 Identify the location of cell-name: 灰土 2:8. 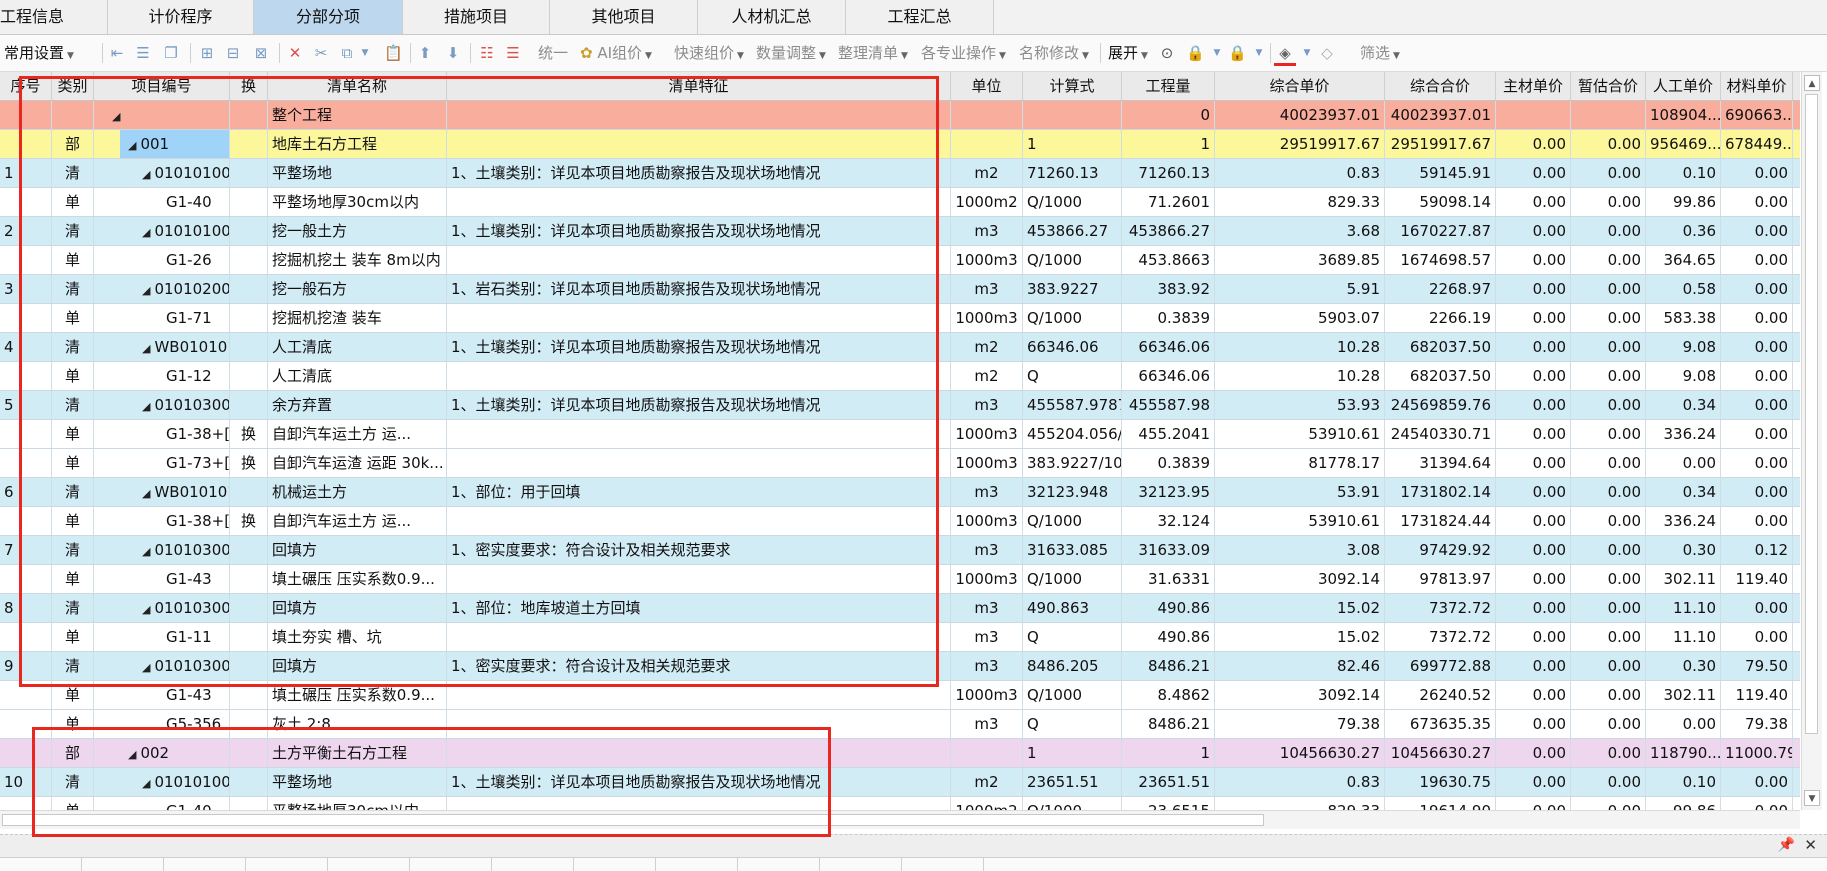
(357, 724).